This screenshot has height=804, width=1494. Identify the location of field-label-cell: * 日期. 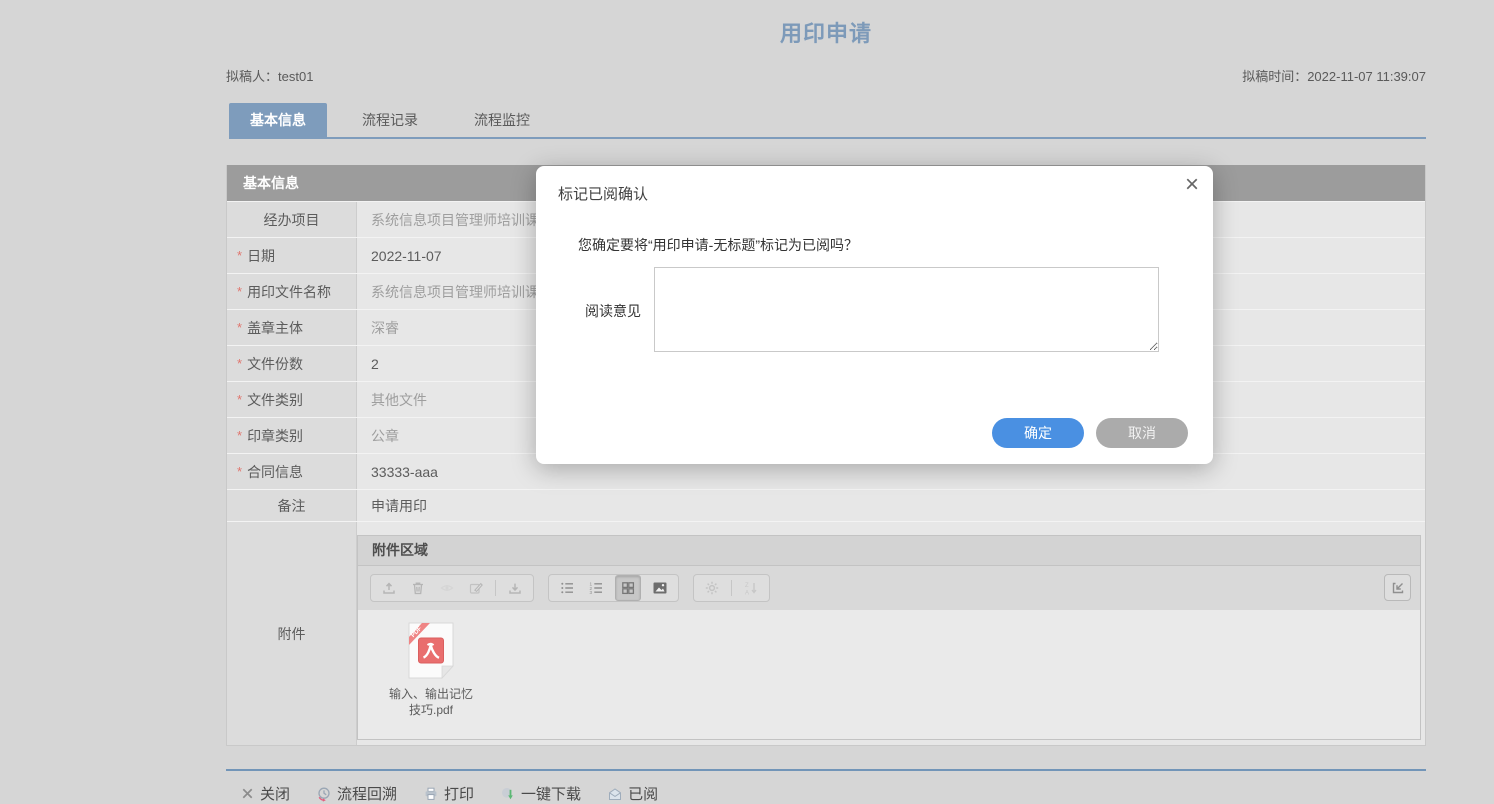
(292, 255).